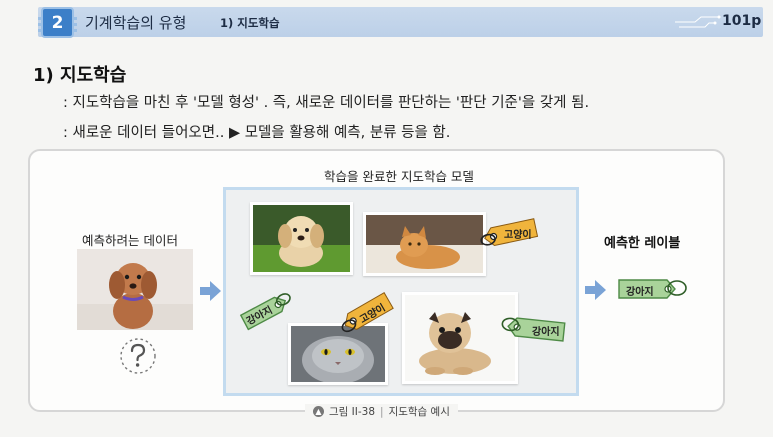 The width and height of the screenshot is (773, 437). What do you see at coordinates (138, 356) in the screenshot?
I see `question-mark-icon` at bounding box center [138, 356].